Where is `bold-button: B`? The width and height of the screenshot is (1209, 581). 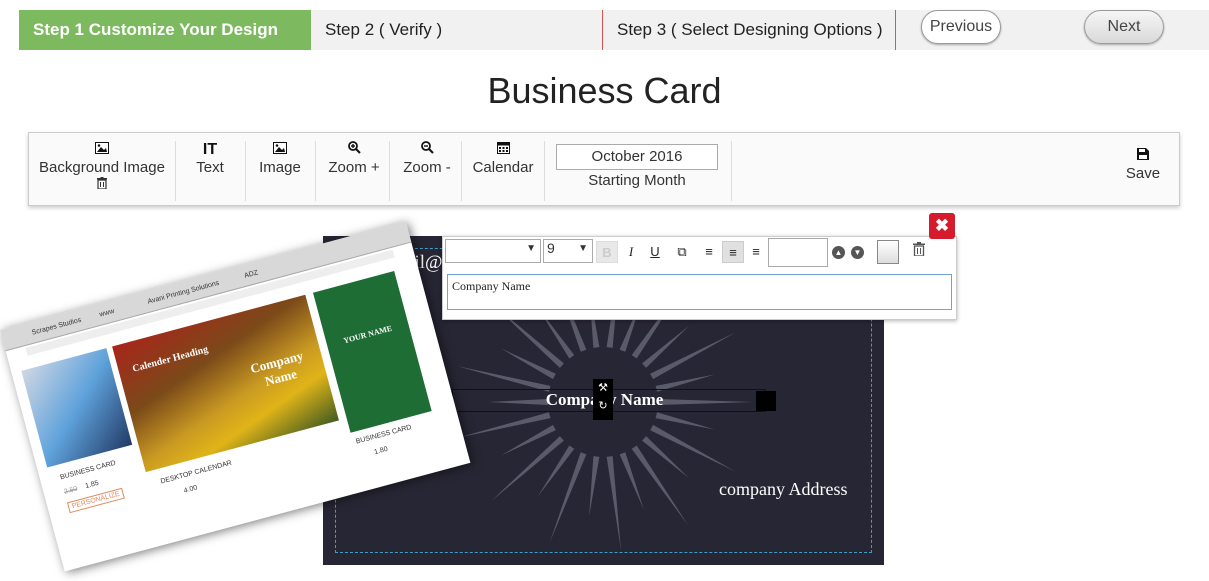
bold-button: B is located at coordinates (607, 252).